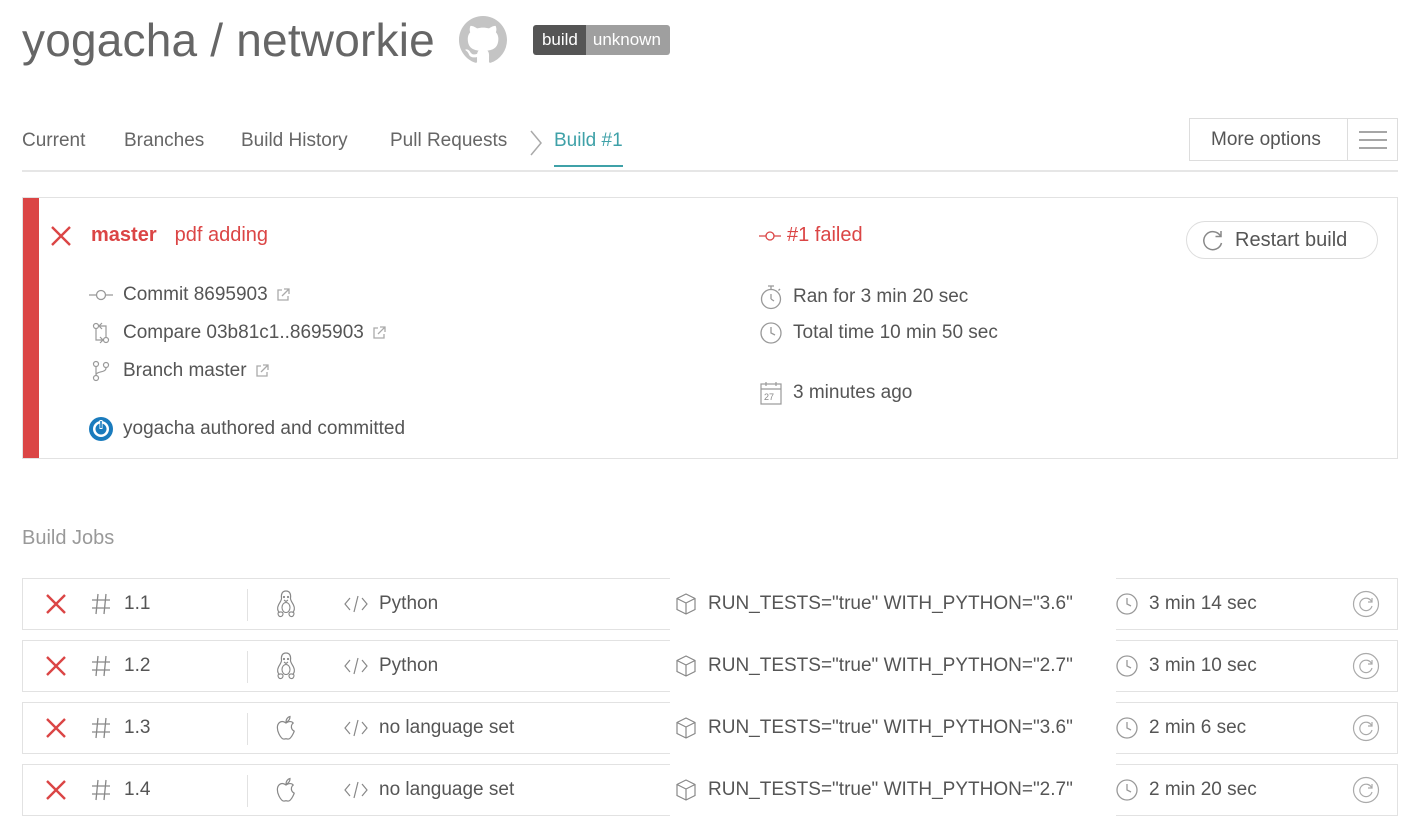  I want to click on calendar-day: 27, so click(769, 397).